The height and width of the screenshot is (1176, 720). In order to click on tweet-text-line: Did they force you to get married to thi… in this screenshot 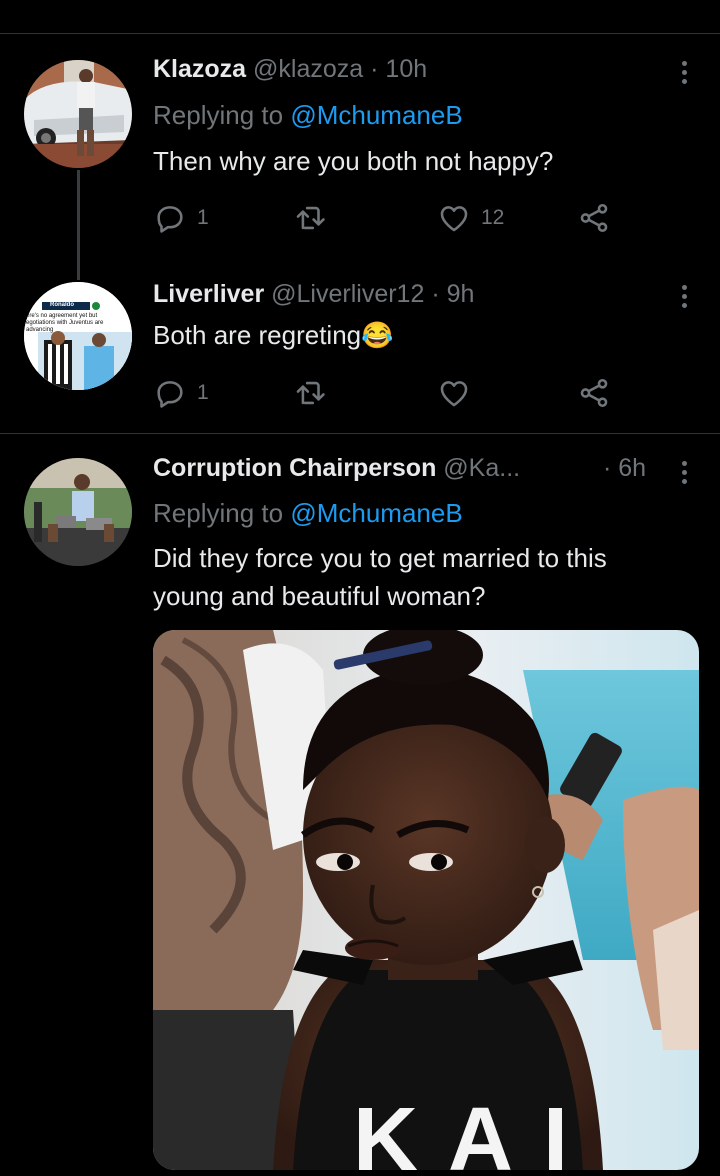, I will do `click(380, 558)`.